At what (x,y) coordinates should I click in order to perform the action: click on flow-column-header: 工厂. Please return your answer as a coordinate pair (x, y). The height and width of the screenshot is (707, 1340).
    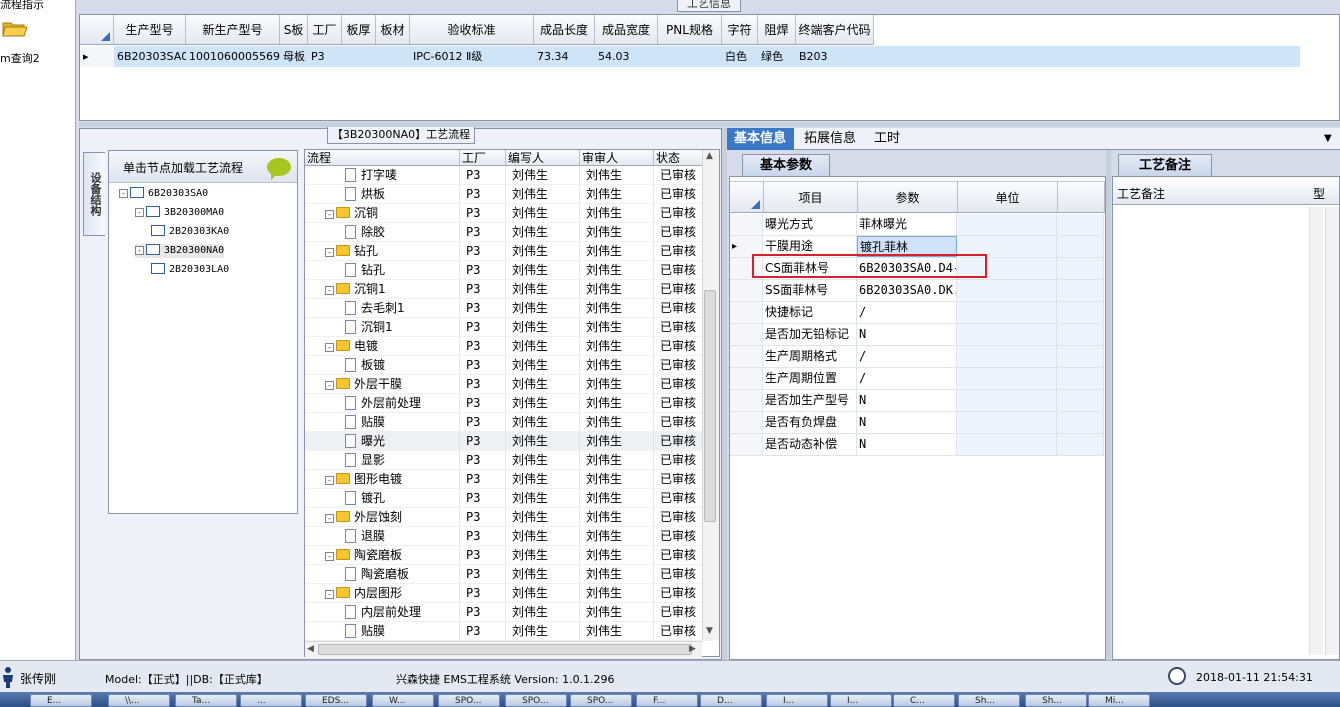
    Looking at the image, I should click on (483, 157).